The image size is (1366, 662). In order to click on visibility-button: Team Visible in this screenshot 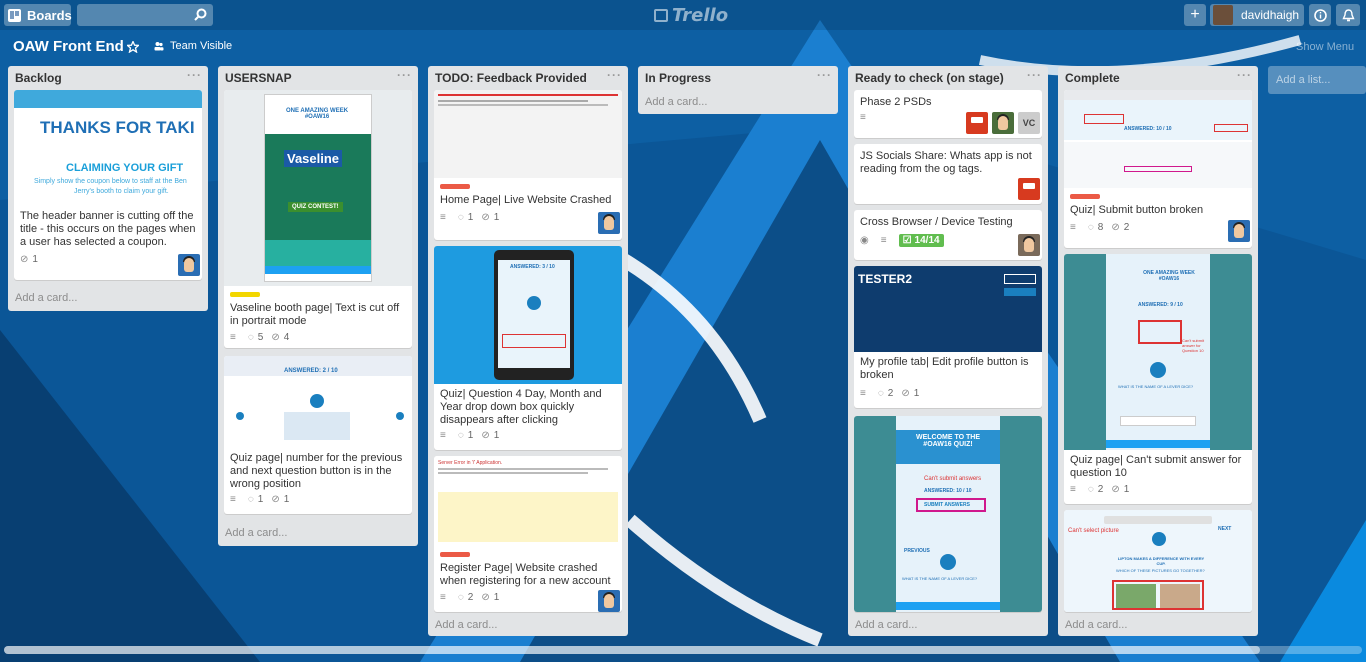, I will do `click(193, 46)`.